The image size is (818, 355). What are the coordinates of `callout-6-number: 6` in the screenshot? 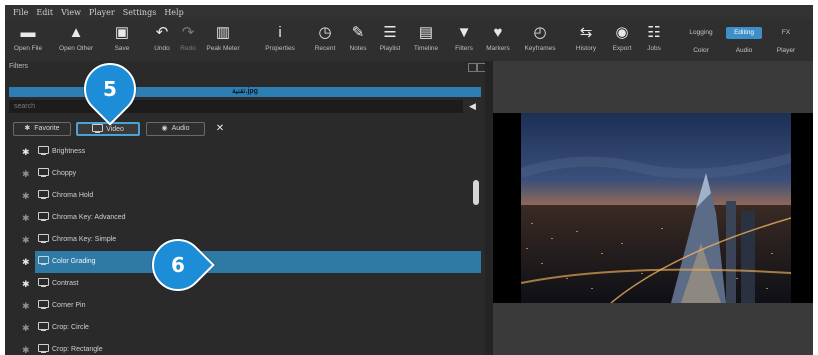 It's located at (178, 265).